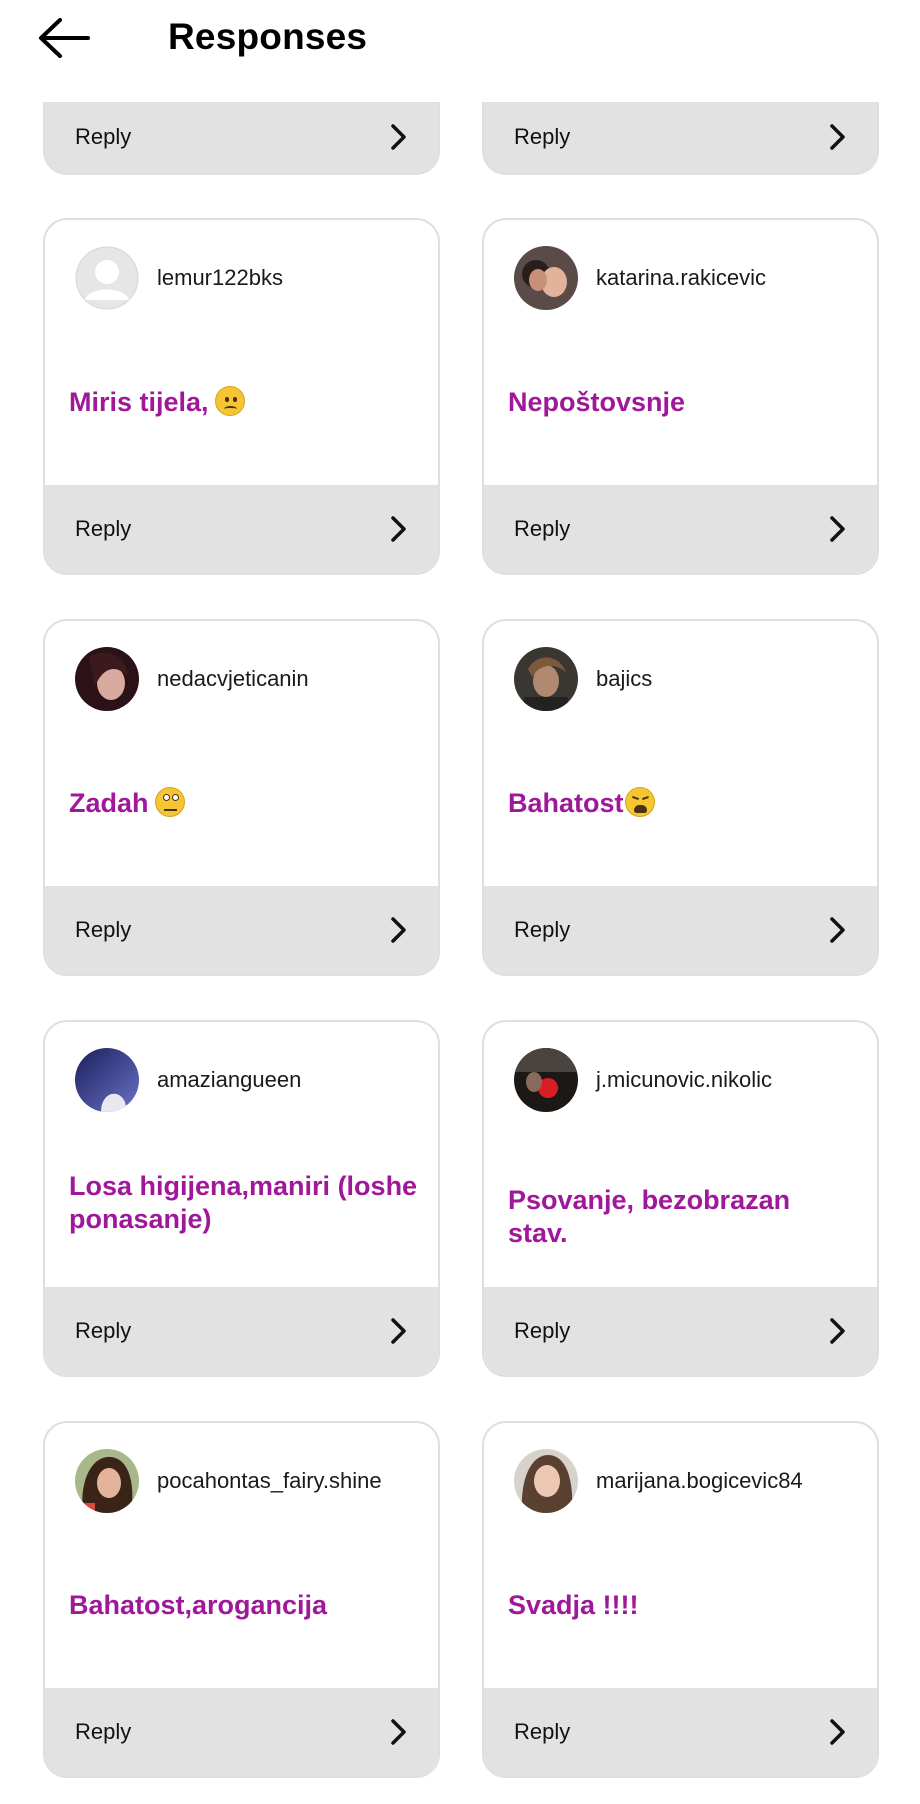 This screenshot has width=920, height=1804. Describe the element at coordinates (682, 803) in the screenshot. I see `response-text: Bahatost` at that location.